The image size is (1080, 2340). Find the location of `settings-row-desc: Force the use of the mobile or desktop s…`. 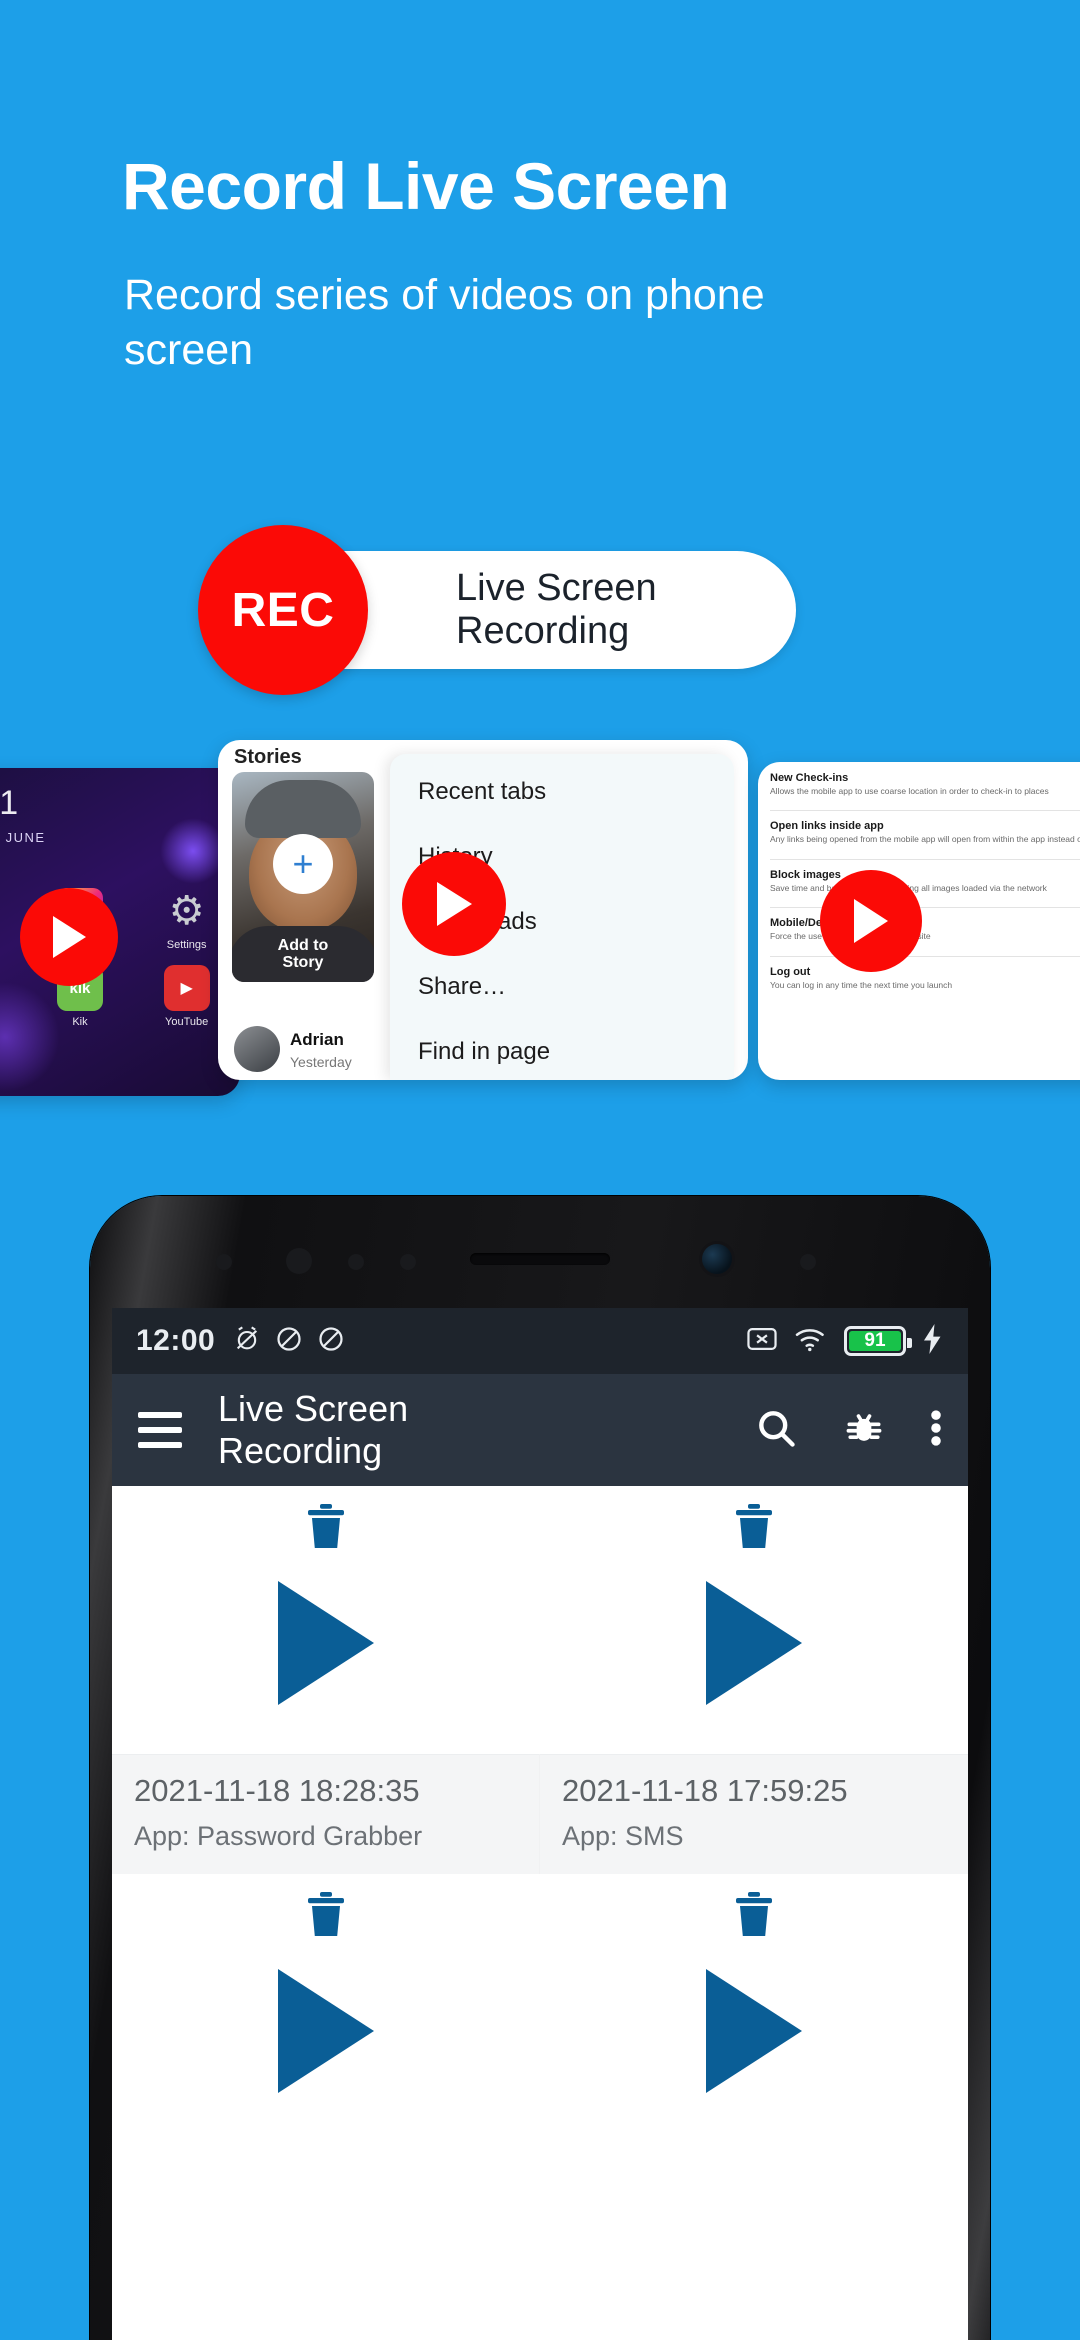

settings-row-desc: Force the use of the mobile or desktop s… is located at coordinates (850, 936).